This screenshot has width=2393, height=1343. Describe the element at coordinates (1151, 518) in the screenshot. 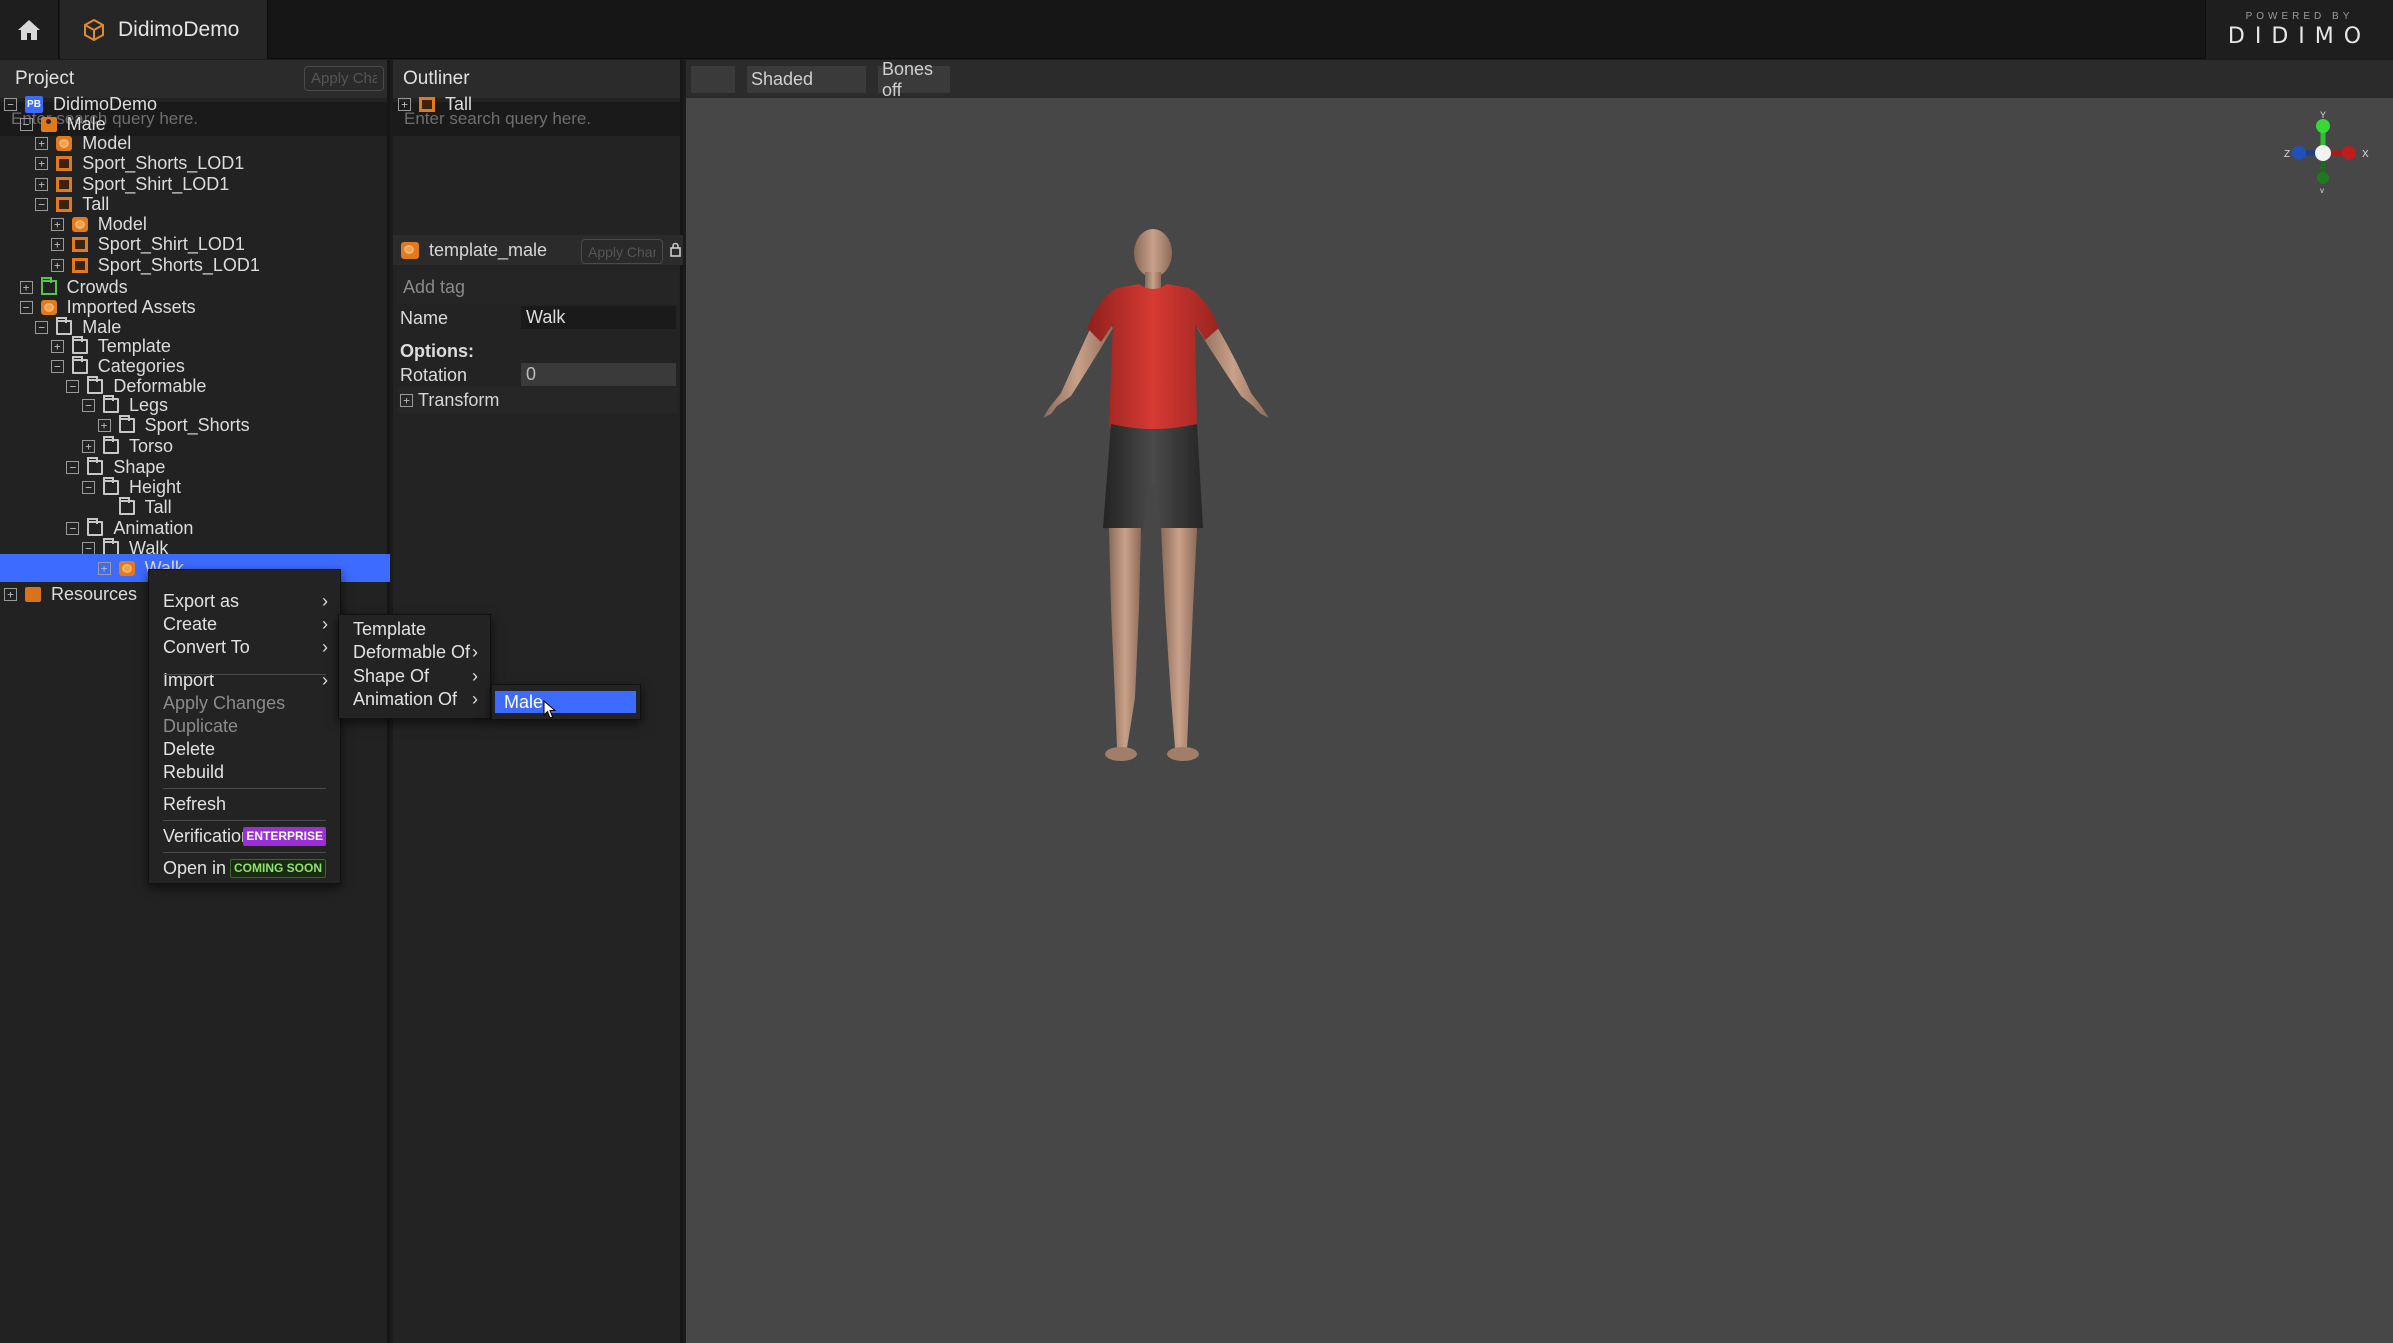

I see `character-model` at that location.